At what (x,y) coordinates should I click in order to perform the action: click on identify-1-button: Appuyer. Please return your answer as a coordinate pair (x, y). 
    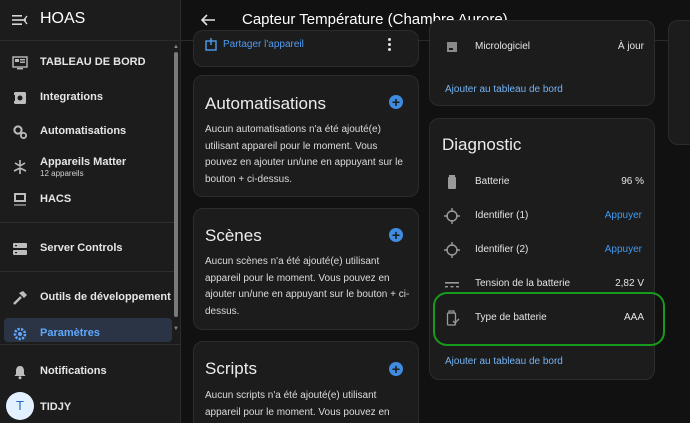
    Looking at the image, I should click on (623, 215).